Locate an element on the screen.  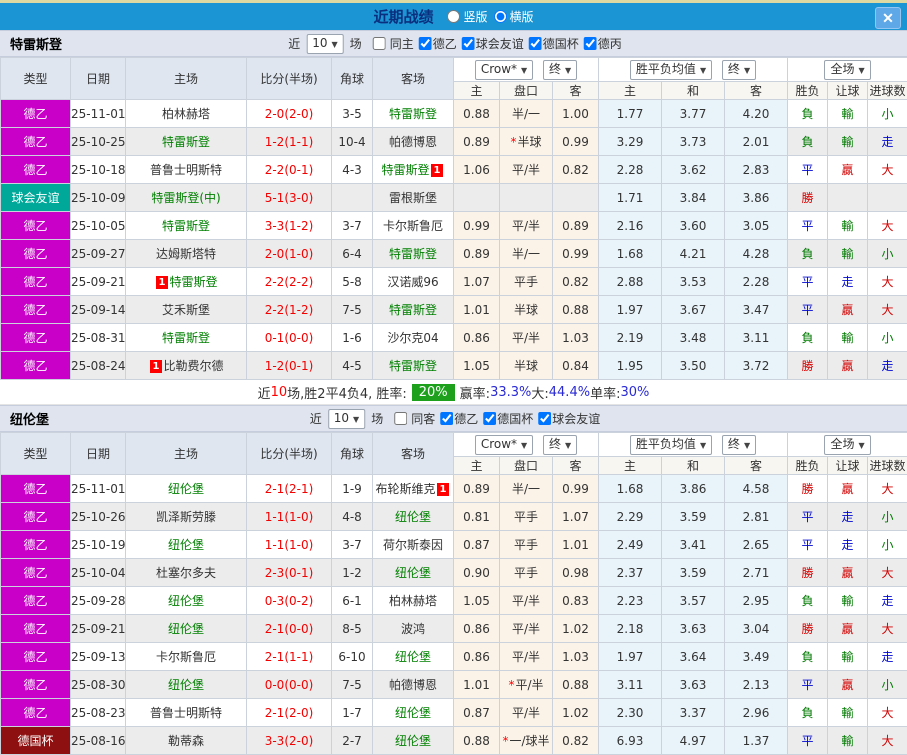
handicap-cell: 半球 is located at coordinates (526, 366).